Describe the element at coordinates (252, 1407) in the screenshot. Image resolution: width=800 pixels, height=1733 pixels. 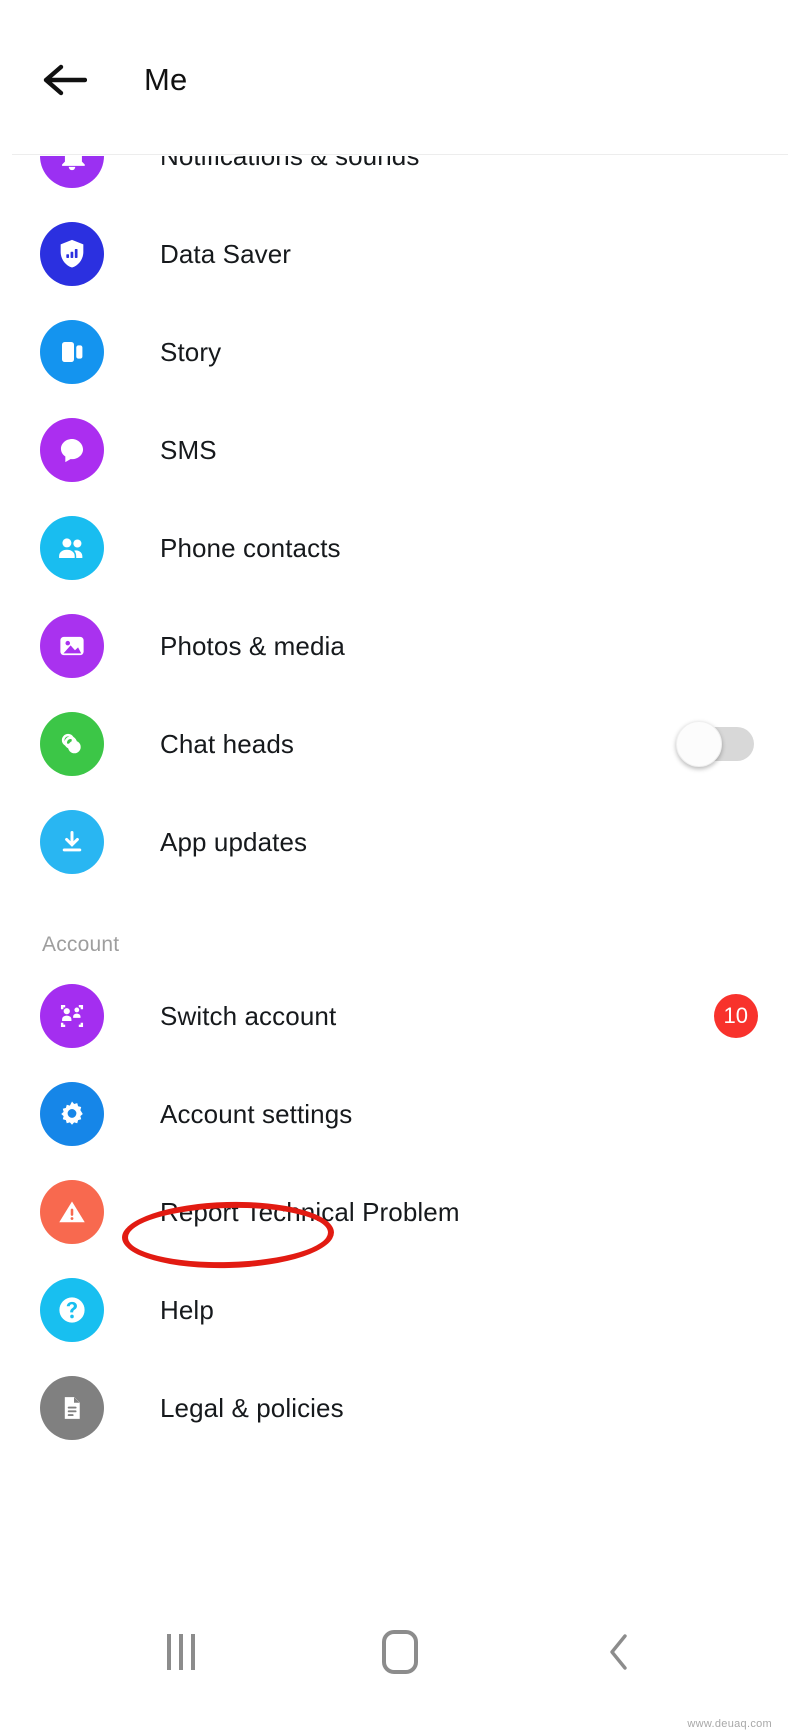
I see `list-item-label: Legal & policies` at that location.